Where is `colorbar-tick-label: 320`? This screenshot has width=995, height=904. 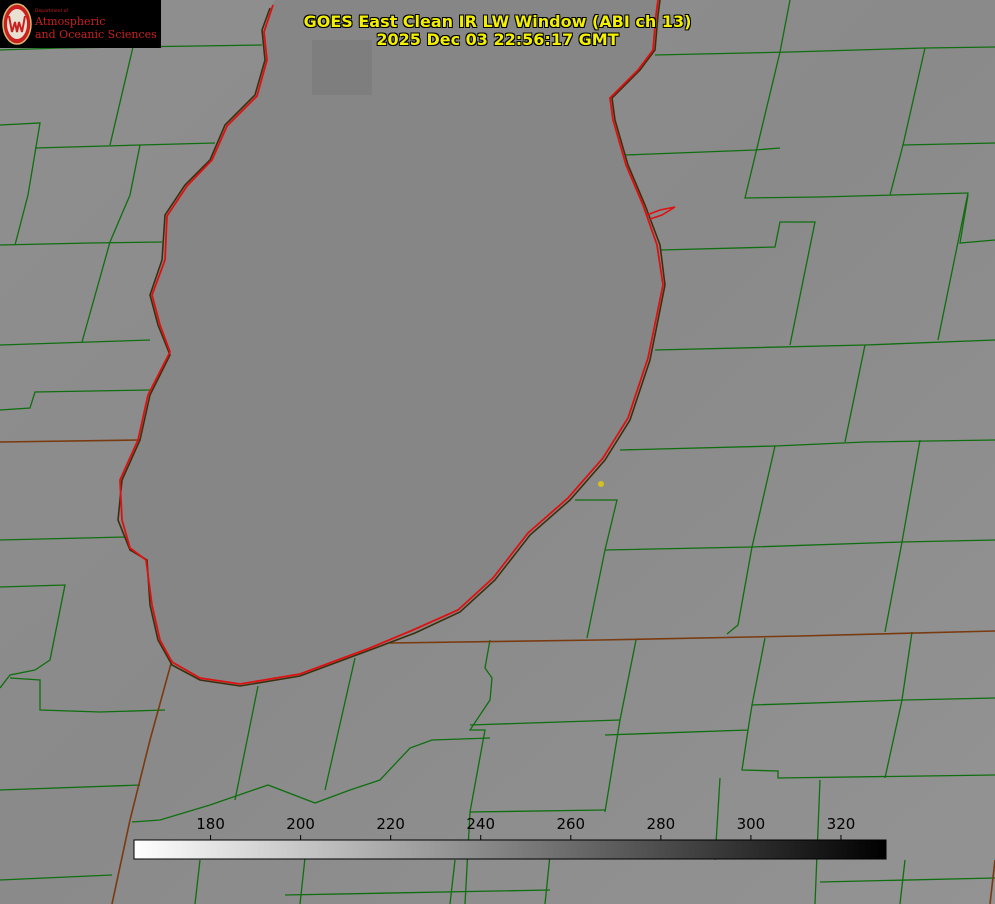
colorbar-tick-label: 320 is located at coordinates (841, 824).